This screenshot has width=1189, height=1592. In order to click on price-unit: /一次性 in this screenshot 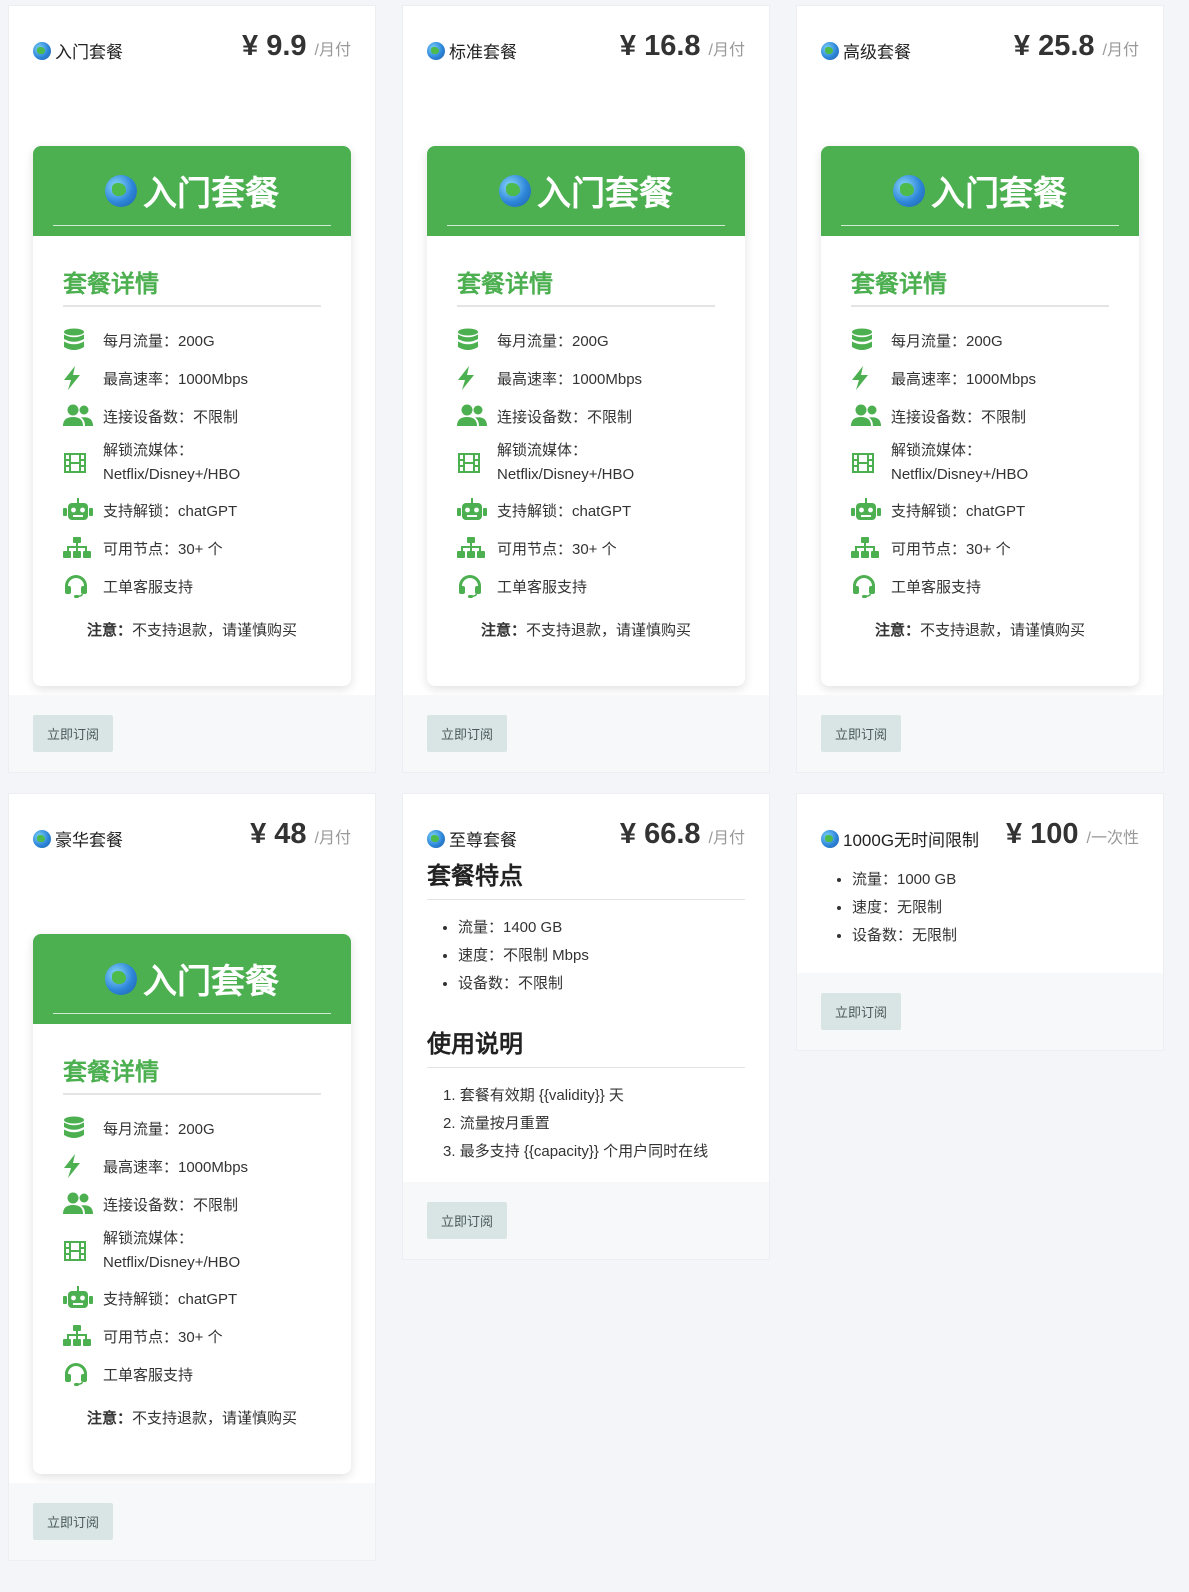, I will do `click(1112, 838)`.